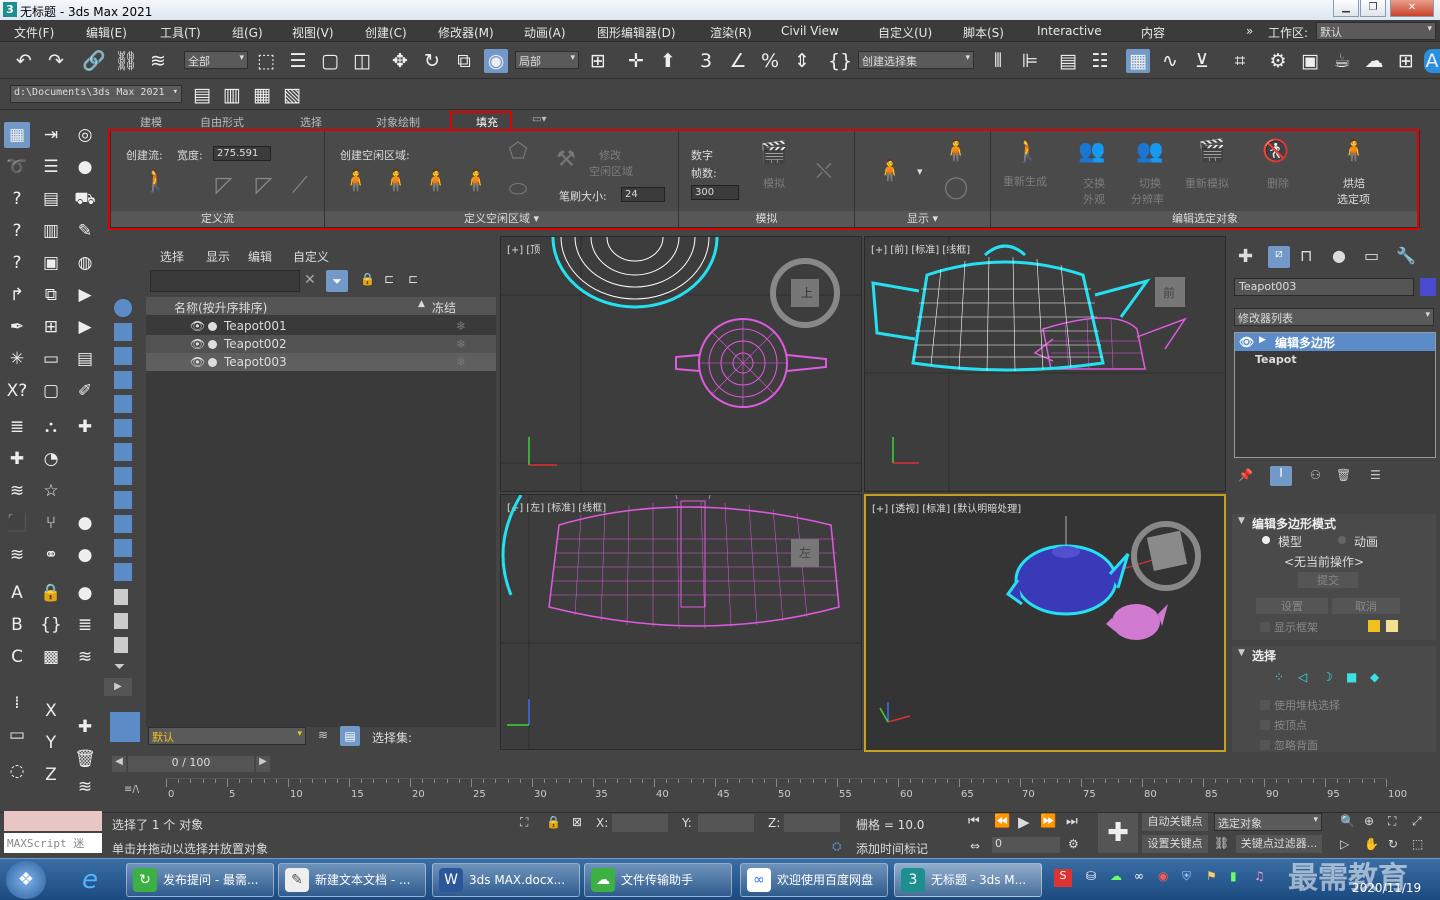 The height and width of the screenshot is (900, 1440). I want to click on project-save-icon: ▦, so click(262, 95).